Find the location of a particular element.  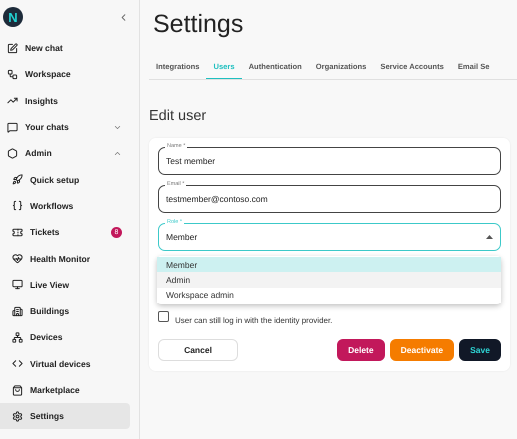

pulse-icon is located at coordinates (17, 258).